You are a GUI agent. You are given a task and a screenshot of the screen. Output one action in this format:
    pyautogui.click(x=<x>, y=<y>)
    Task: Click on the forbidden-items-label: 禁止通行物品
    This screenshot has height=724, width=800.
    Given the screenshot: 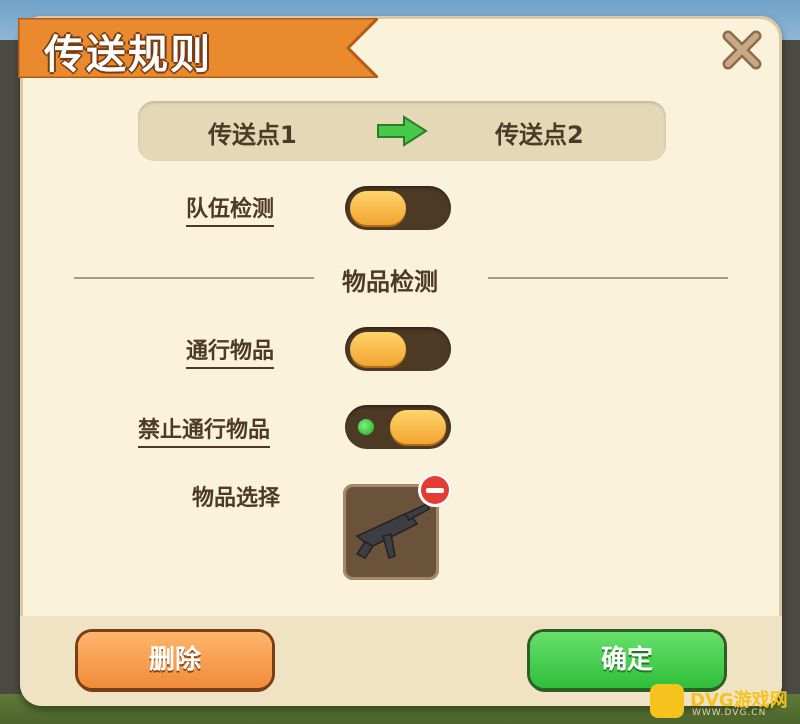 What is the action you would take?
    pyautogui.click(x=204, y=430)
    